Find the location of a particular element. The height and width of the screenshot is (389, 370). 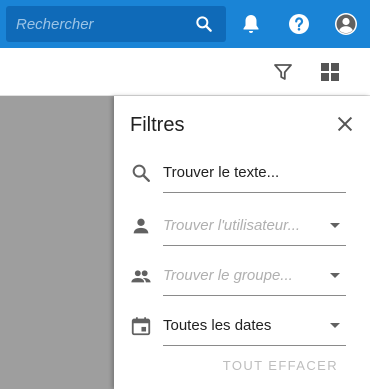

date-filter-row: Toutes les dates is located at coordinates (242, 326).